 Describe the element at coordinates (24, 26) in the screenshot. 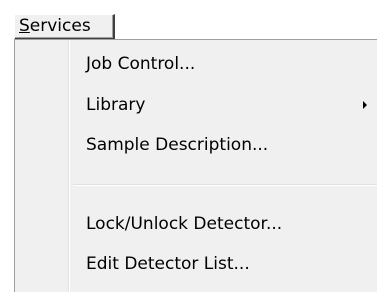

I see `services-mnemonic: S` at that location.